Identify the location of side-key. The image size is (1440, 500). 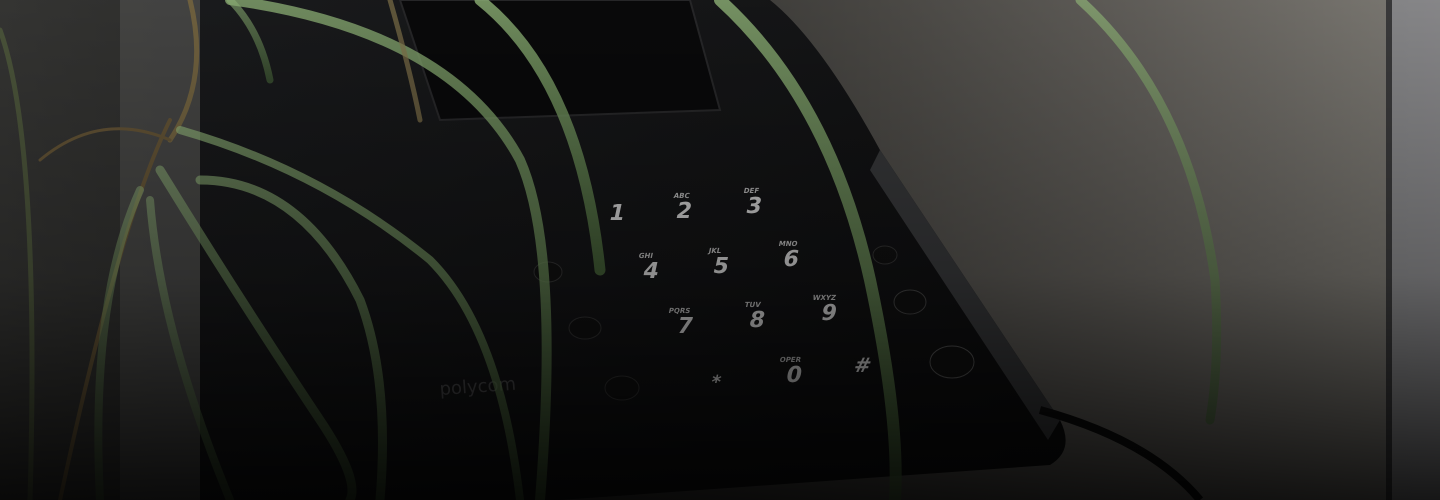
(885, 255).